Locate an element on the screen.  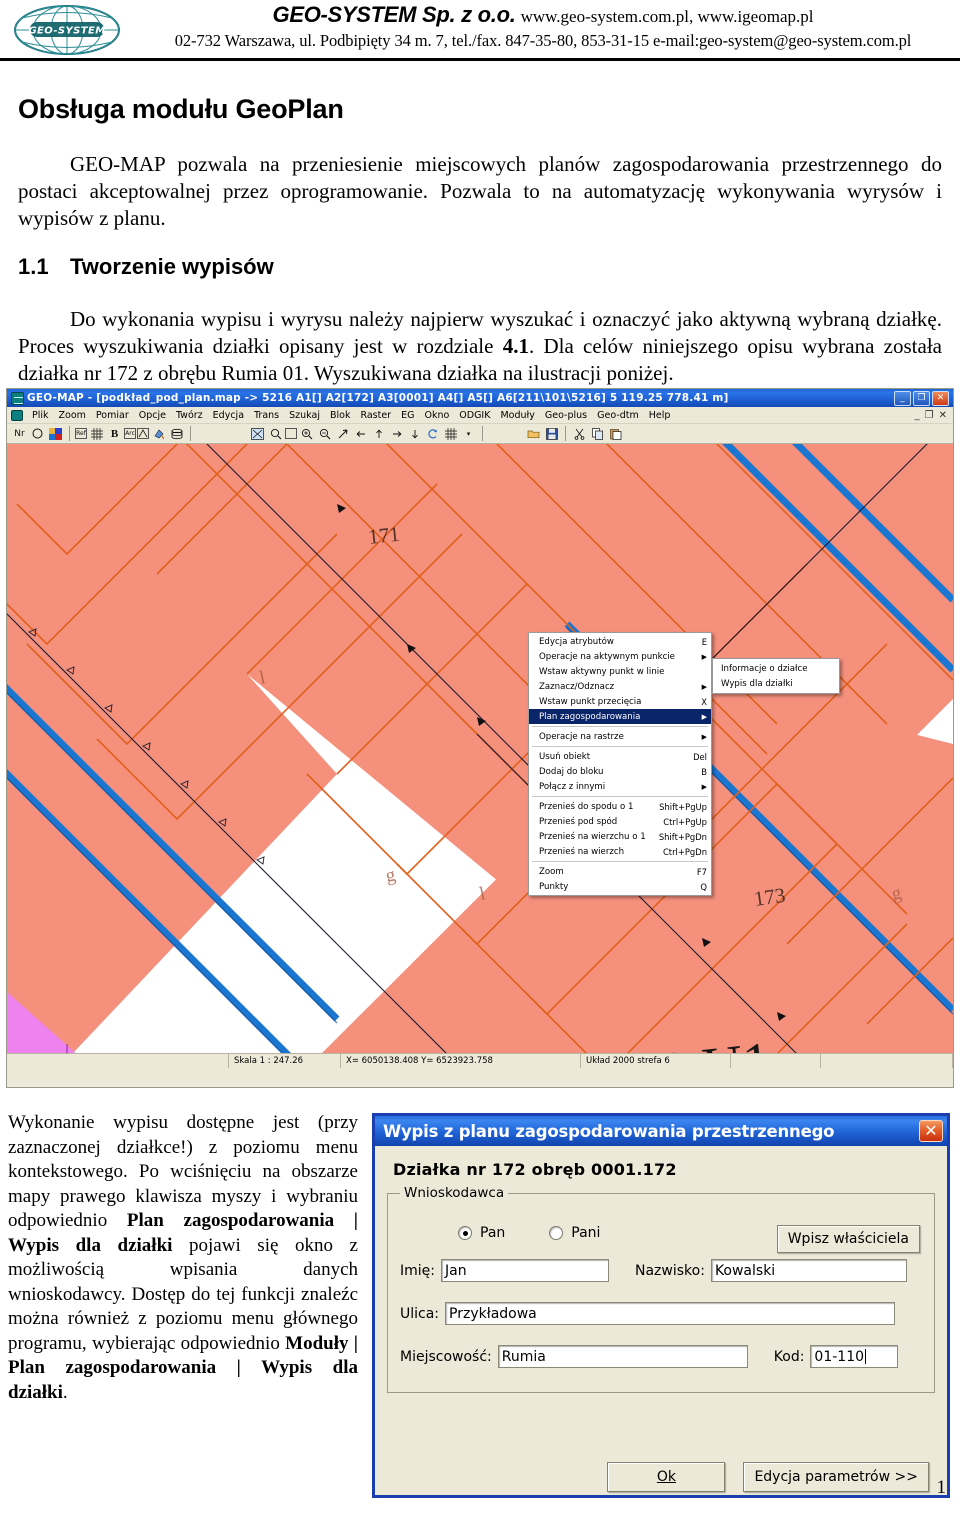
zoom-in-icon is located at coordinates (306, 434).